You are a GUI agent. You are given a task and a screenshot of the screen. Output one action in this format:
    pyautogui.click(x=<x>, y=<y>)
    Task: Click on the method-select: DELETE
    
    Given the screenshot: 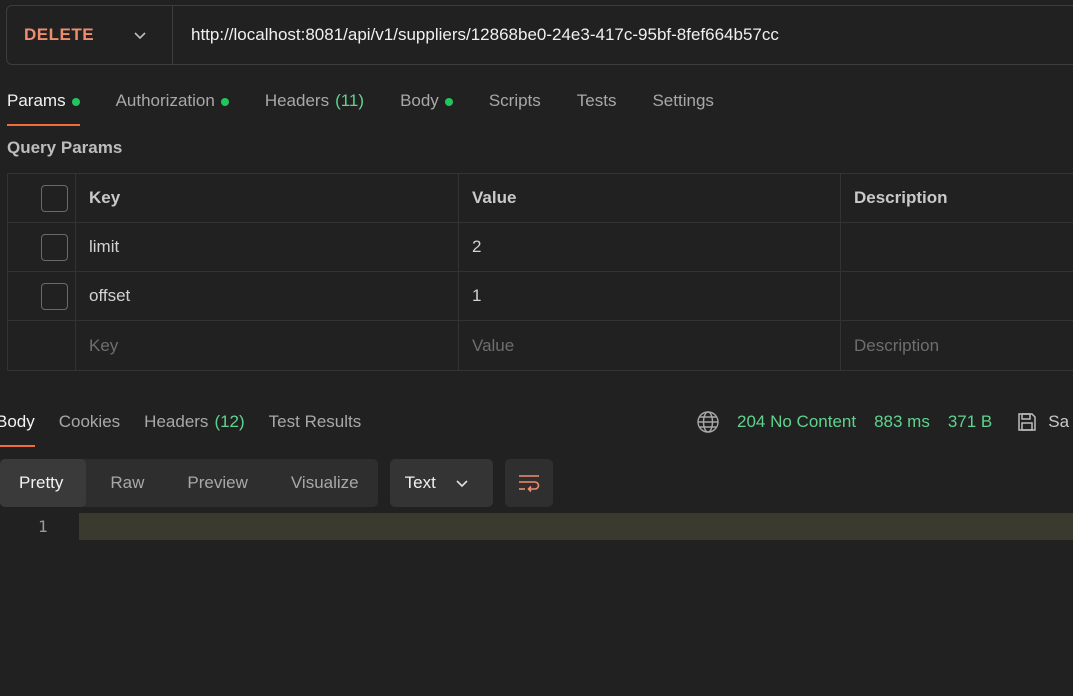 What is the action you would take?
    pyautogui.click(x=90, y=35)
    